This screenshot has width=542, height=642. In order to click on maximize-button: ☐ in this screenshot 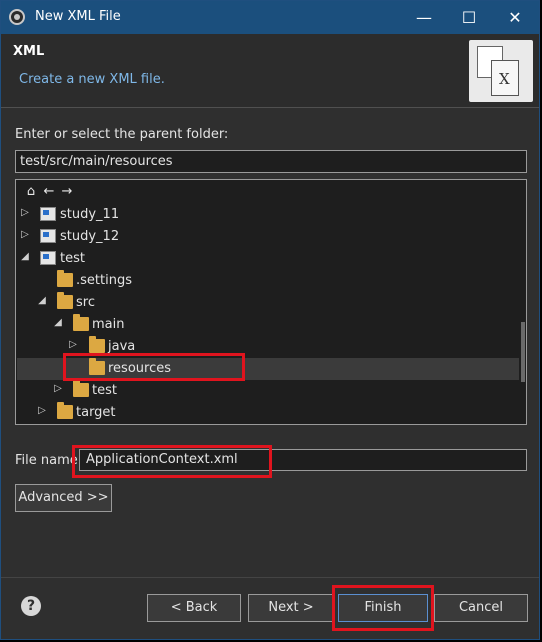, I will do `click(469, 17)`.